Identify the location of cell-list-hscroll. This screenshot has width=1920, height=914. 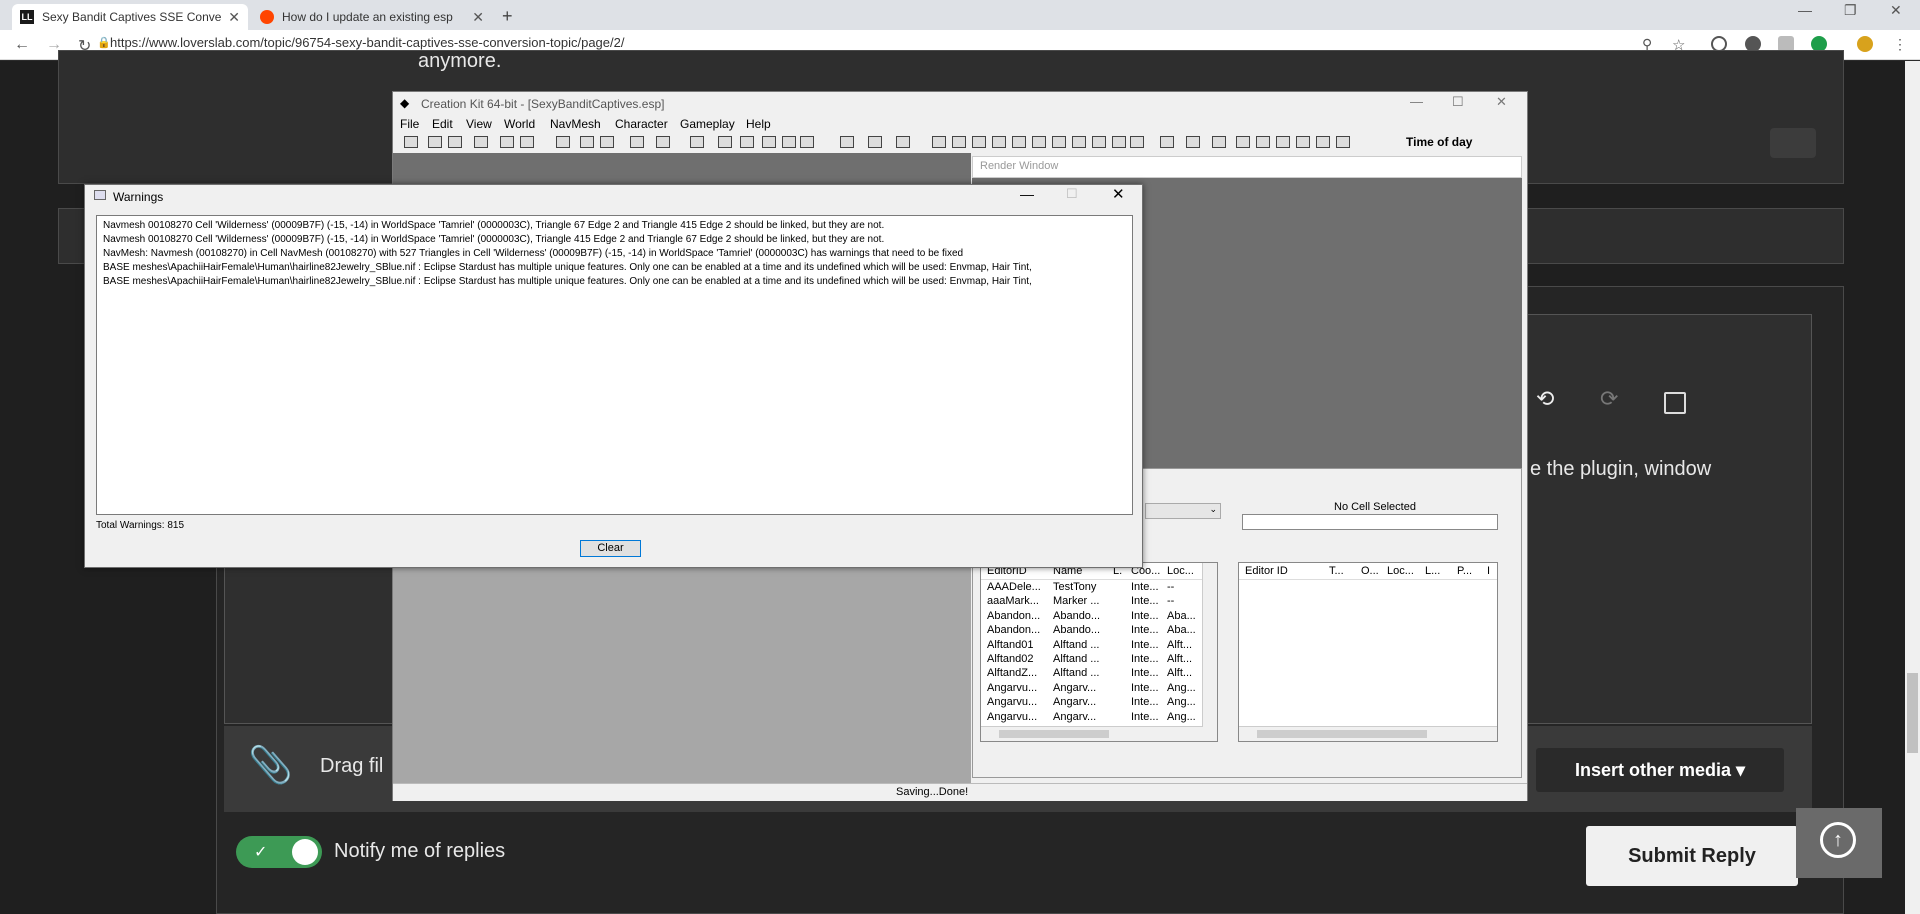
(1099, 733).